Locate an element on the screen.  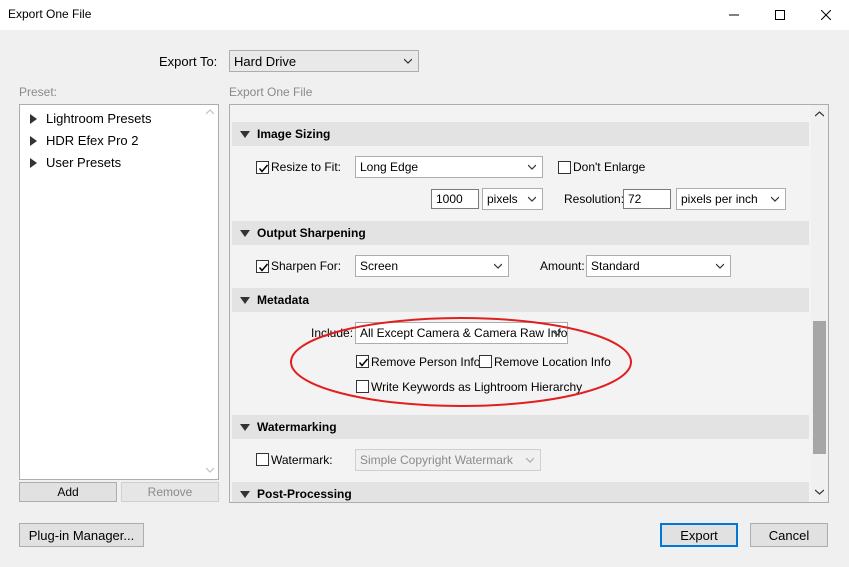
sharpen-for-checkbox is located at coordinates (262, 266).